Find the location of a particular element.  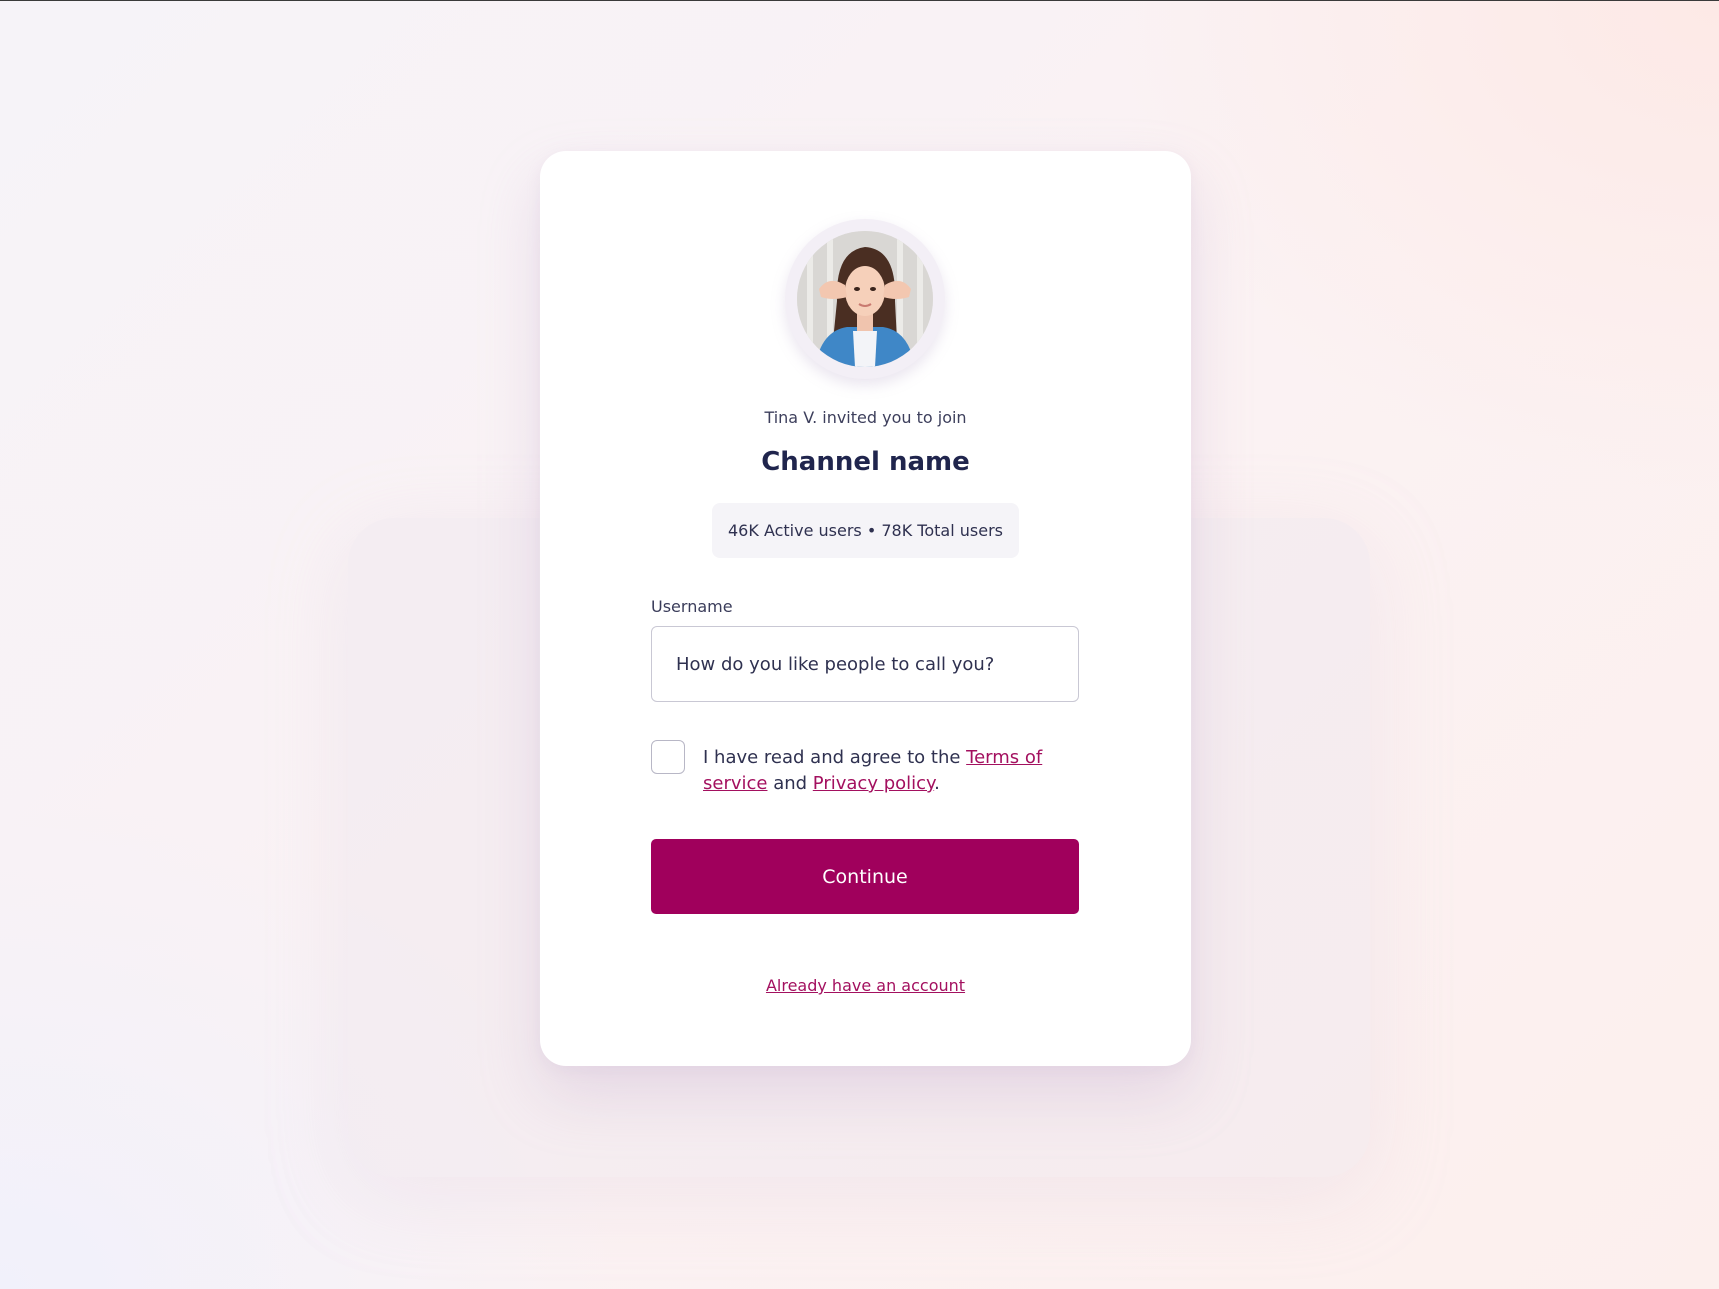

invite-message: Tina V. invited you to join is located at coordinates (865, 417).